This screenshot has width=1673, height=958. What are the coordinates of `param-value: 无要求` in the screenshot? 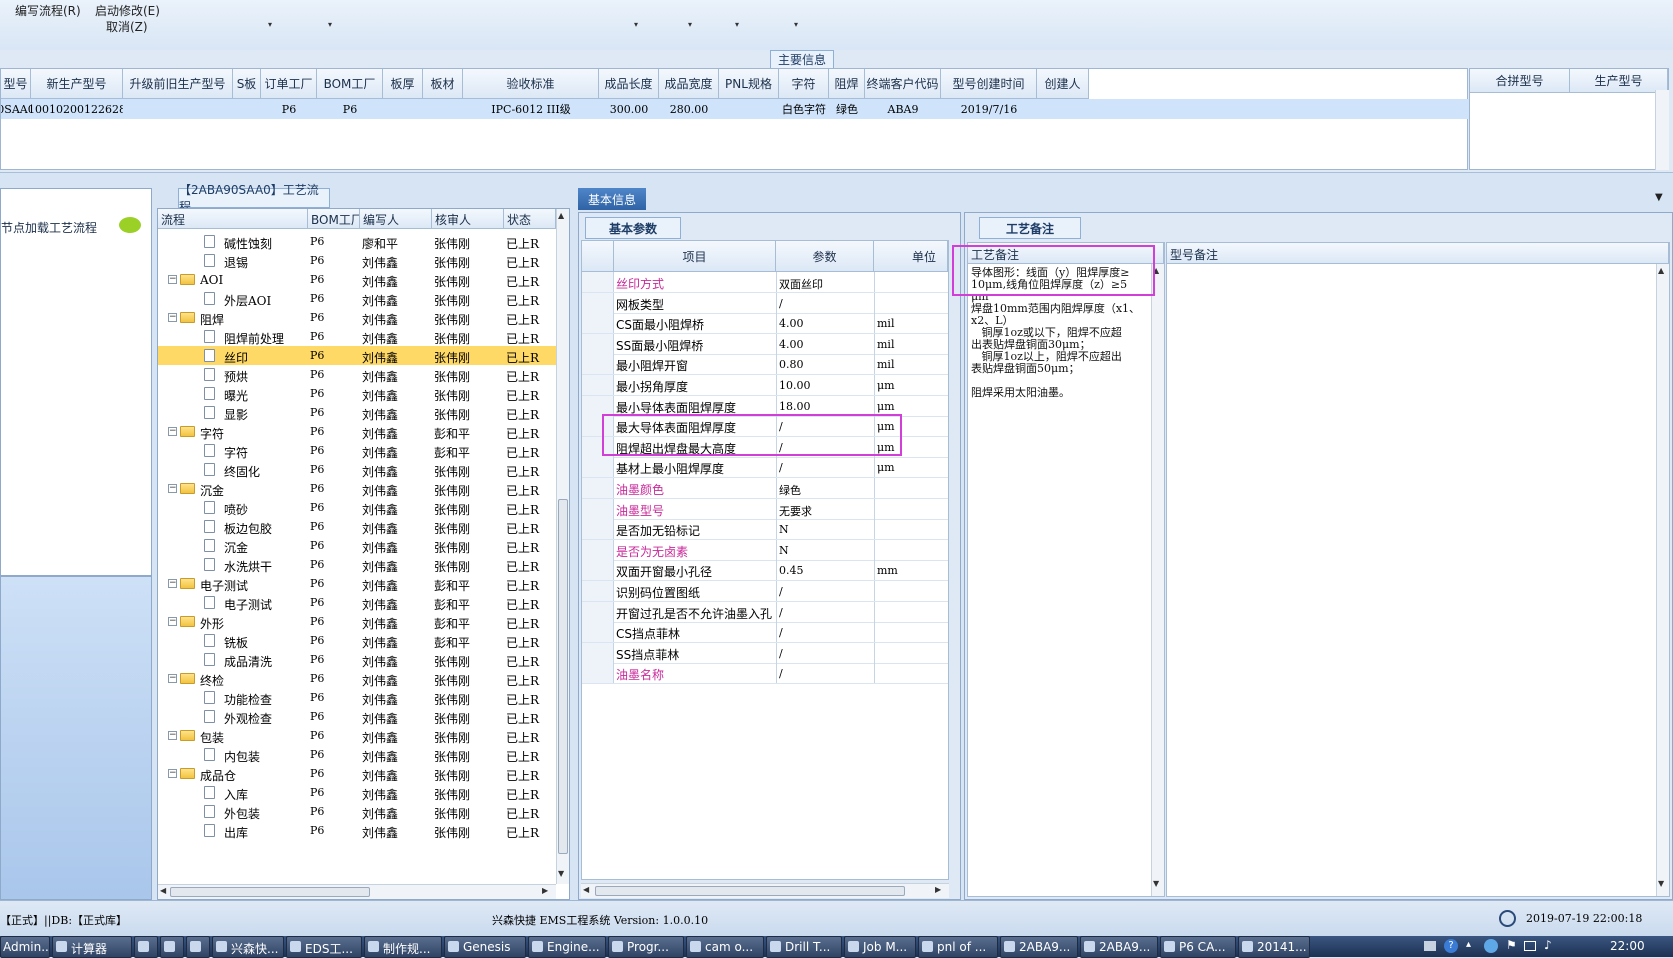 It's located at (826, 511).